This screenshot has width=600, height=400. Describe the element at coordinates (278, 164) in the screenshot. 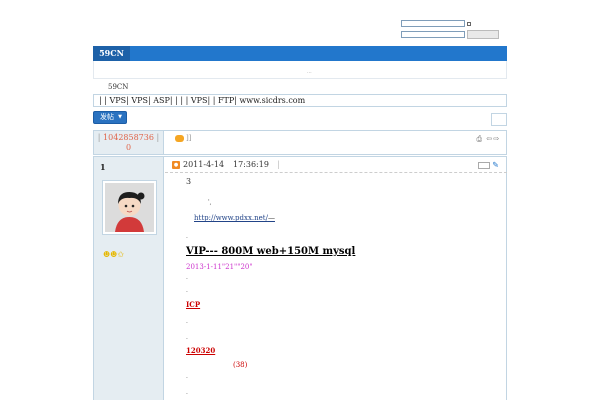

I see `meta-pipe: |` at that location.